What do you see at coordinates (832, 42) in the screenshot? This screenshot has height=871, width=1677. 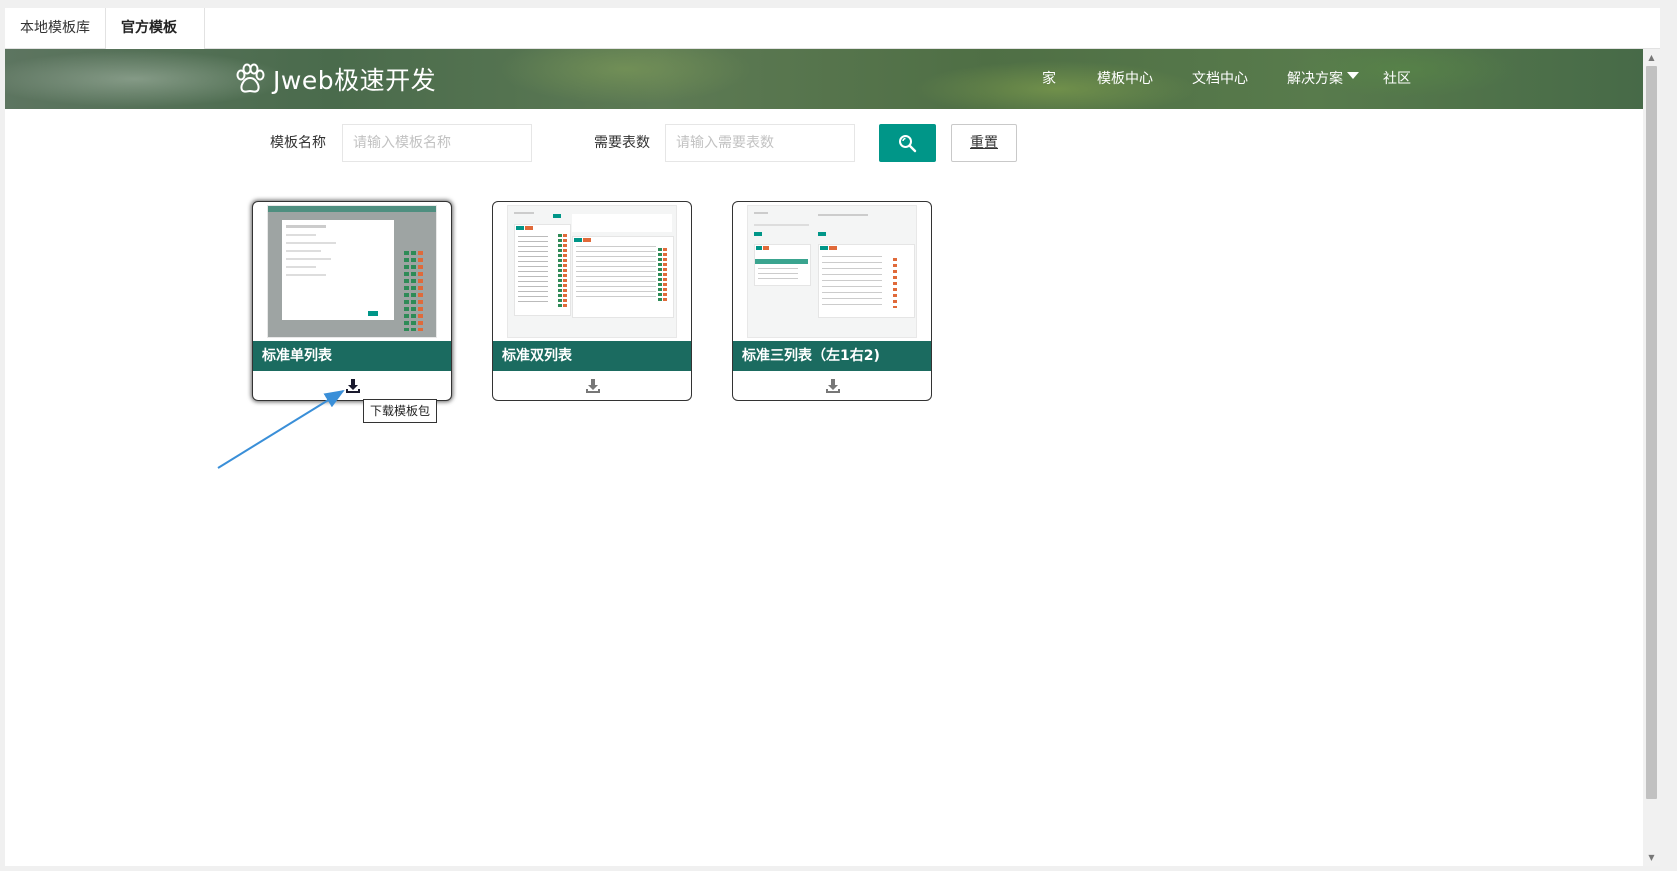 I see `template-library-tabs: 本地模板库 官方模板库` at bounding box center [832, 42].